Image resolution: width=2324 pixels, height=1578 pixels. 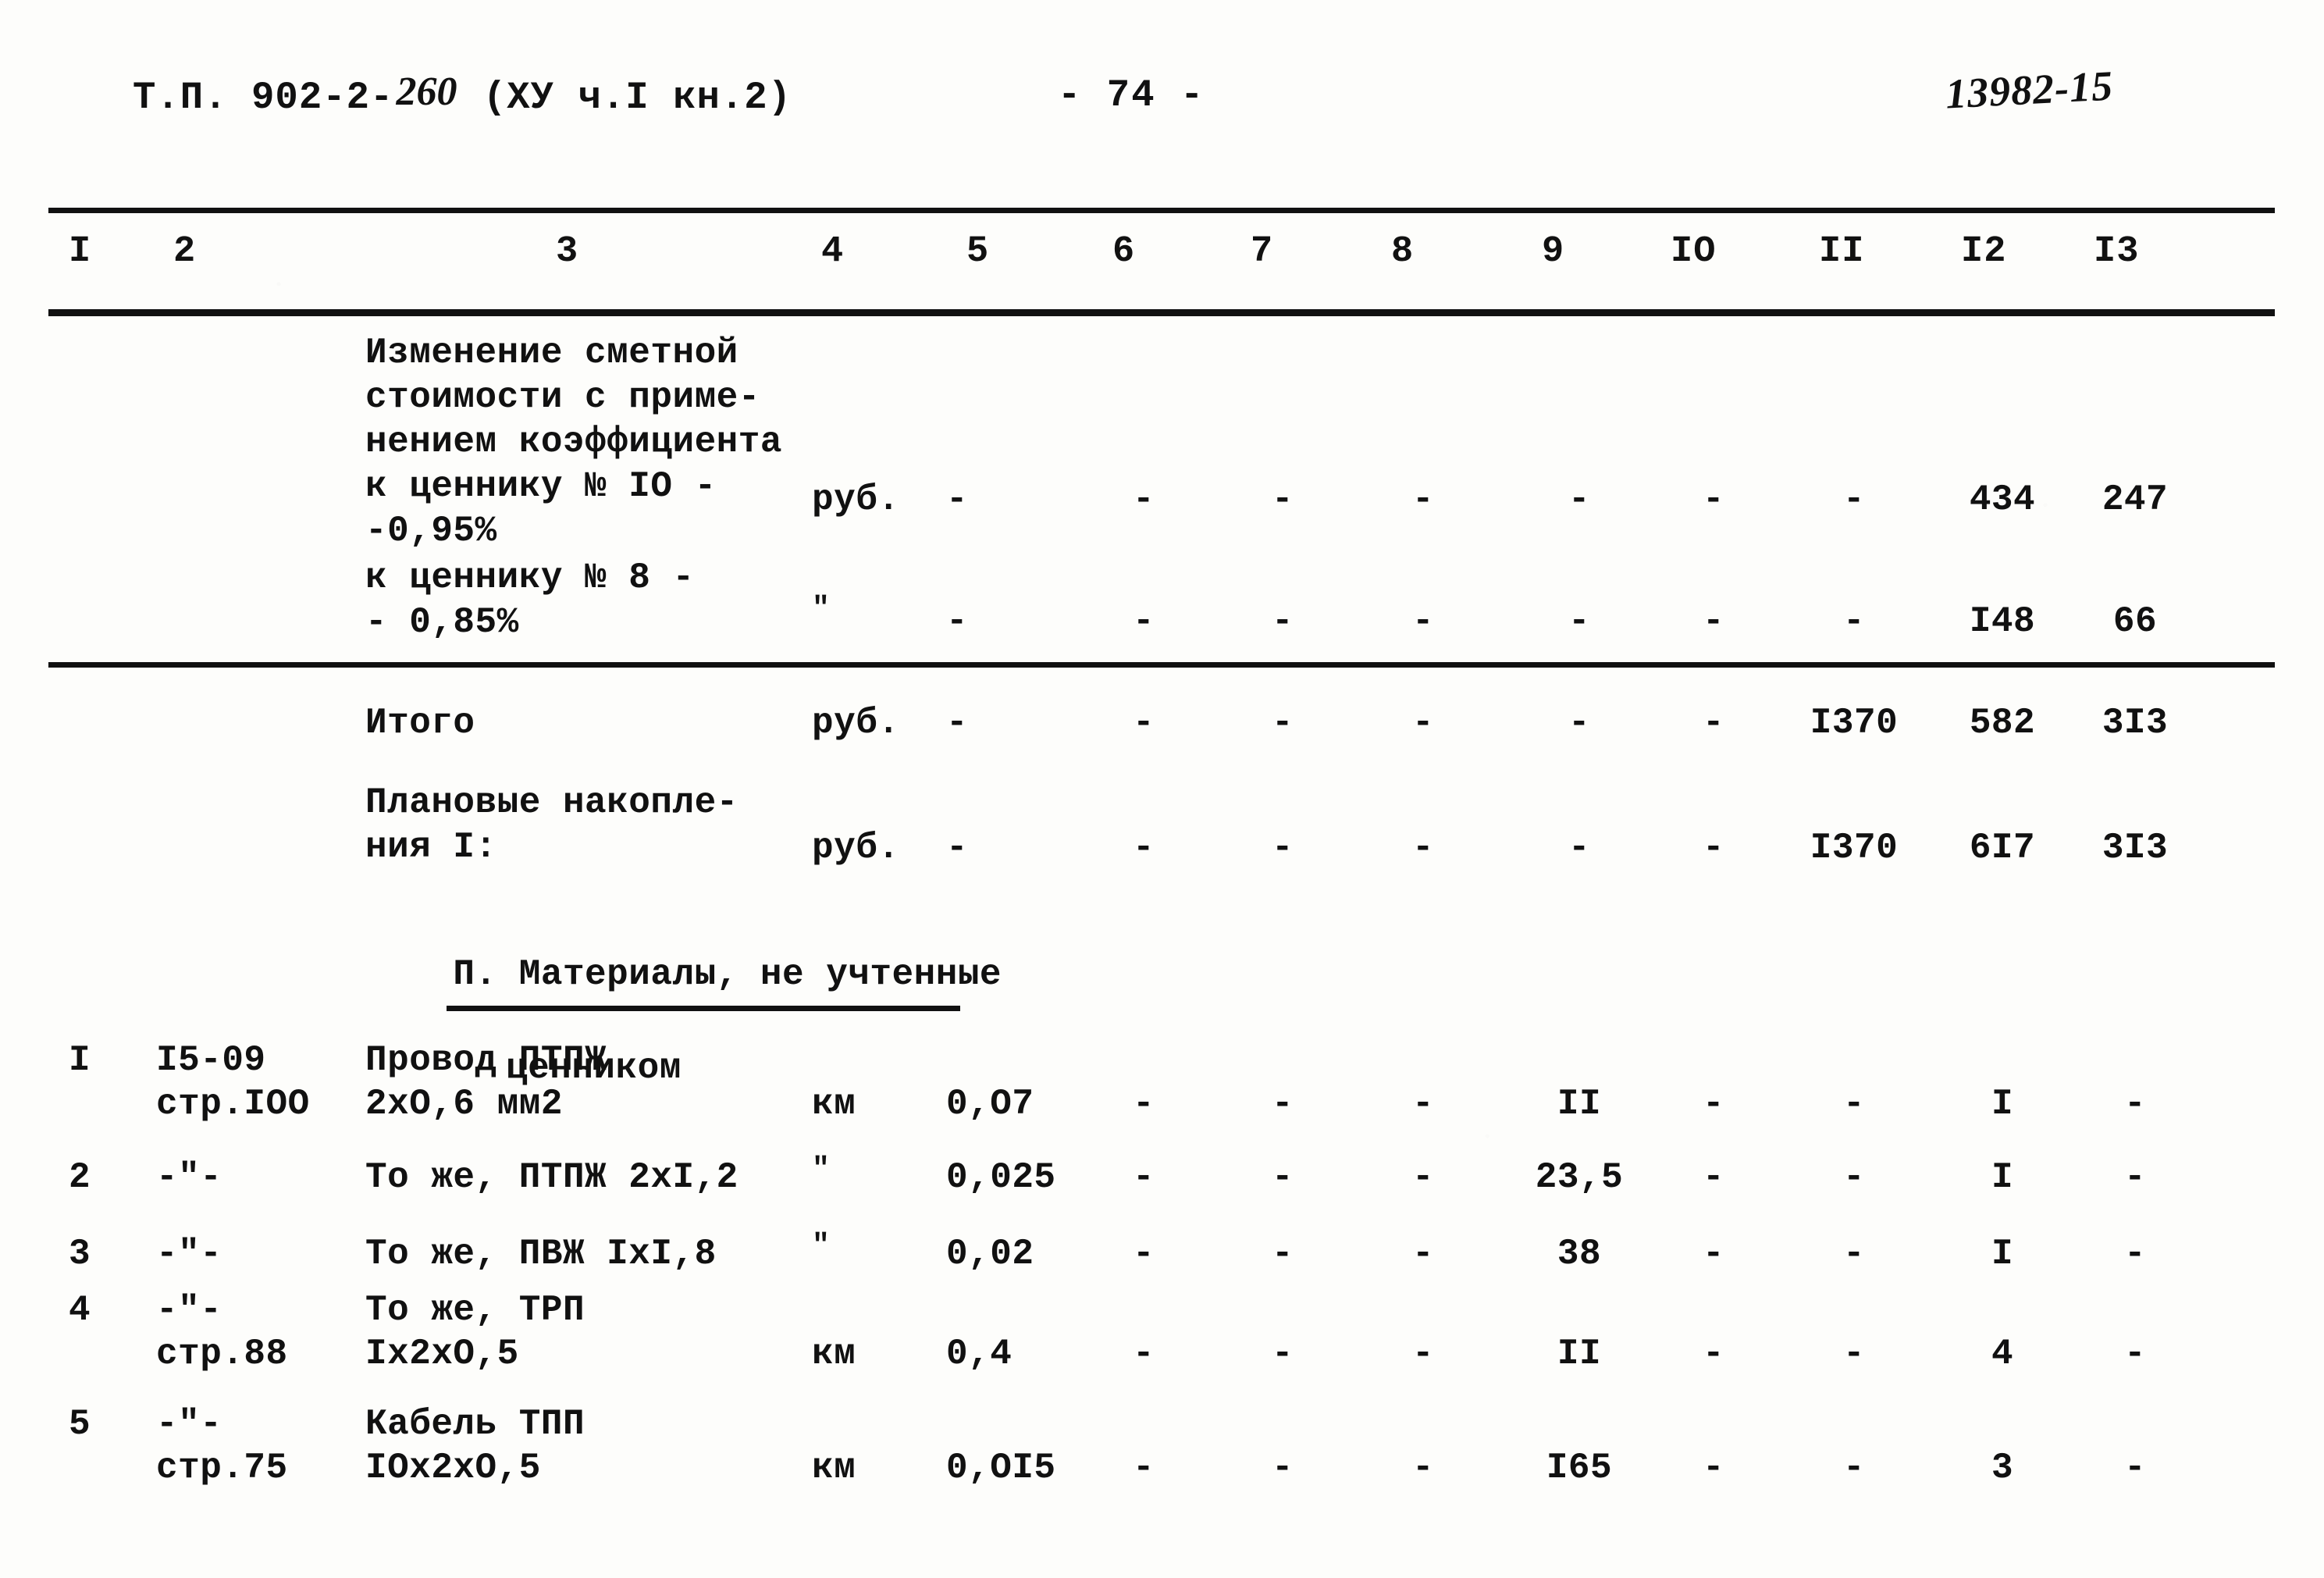 I want to click on column-header-9: 9, so click(x=1553, y=251).